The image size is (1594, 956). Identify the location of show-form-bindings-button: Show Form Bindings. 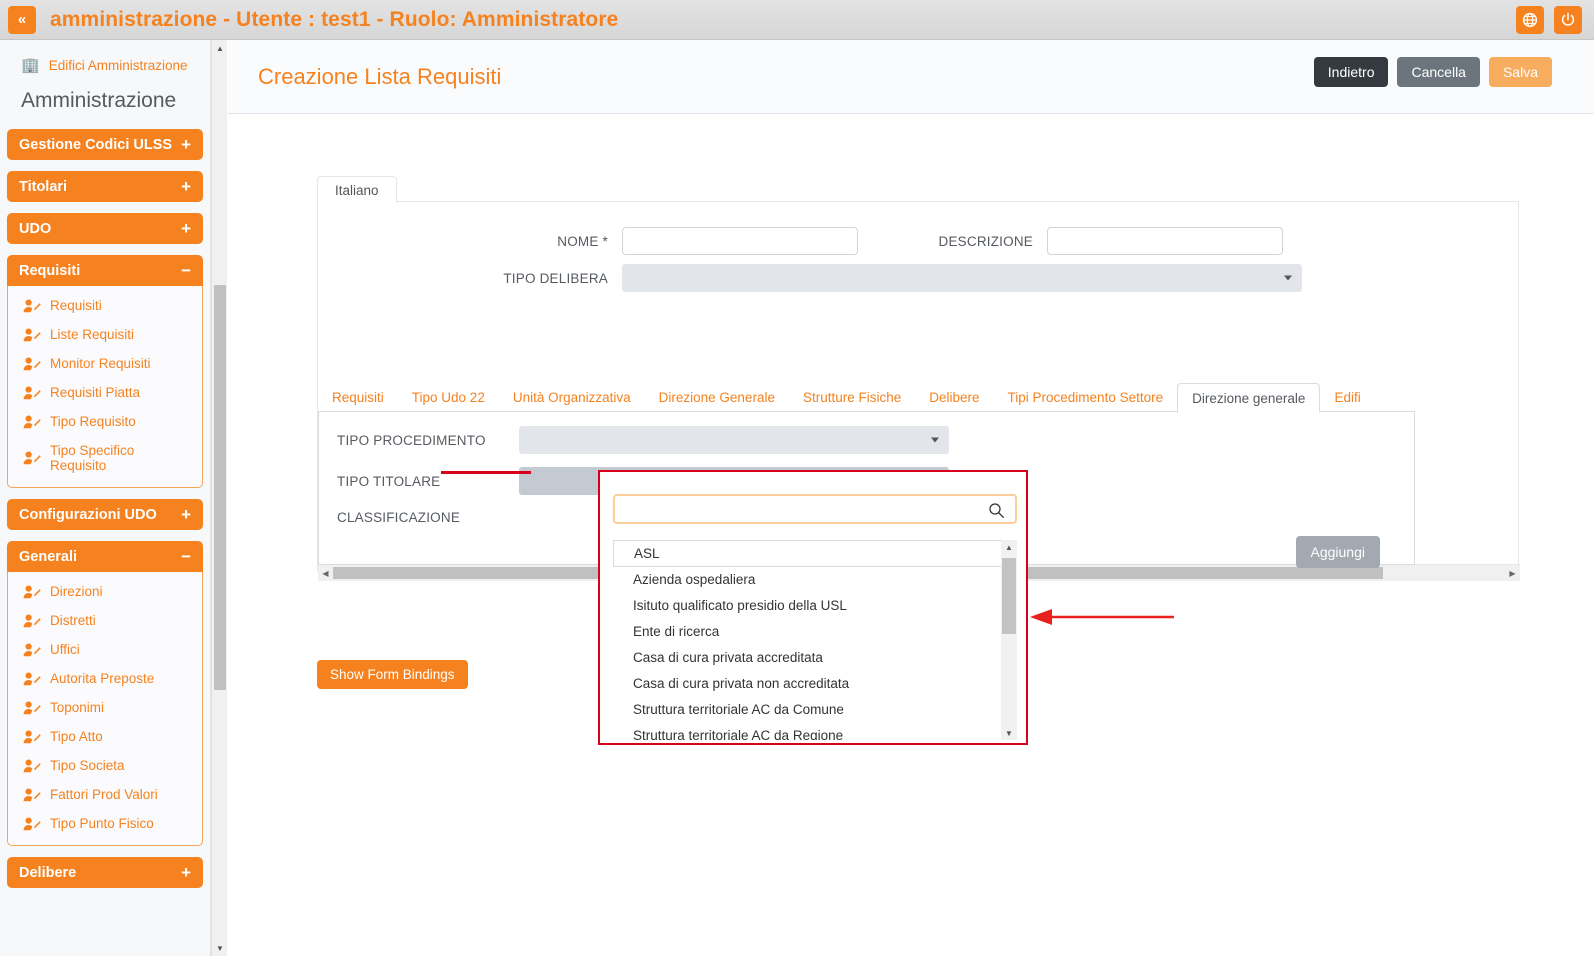
(392, 674).